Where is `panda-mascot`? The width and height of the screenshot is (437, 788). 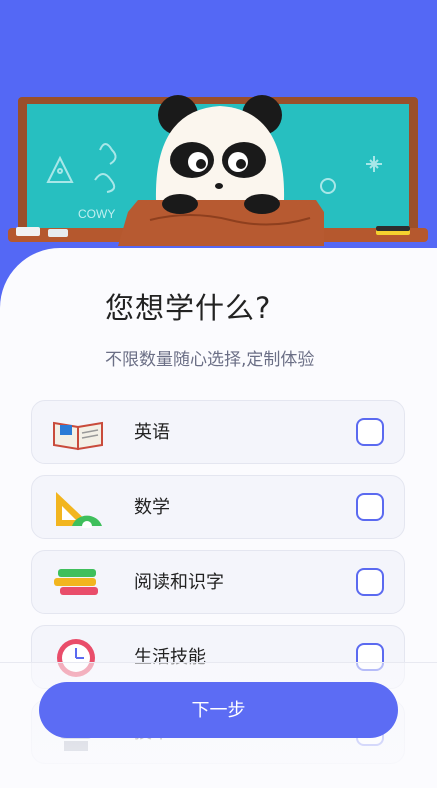 panda-mascot is located at coordinates (220, 154).